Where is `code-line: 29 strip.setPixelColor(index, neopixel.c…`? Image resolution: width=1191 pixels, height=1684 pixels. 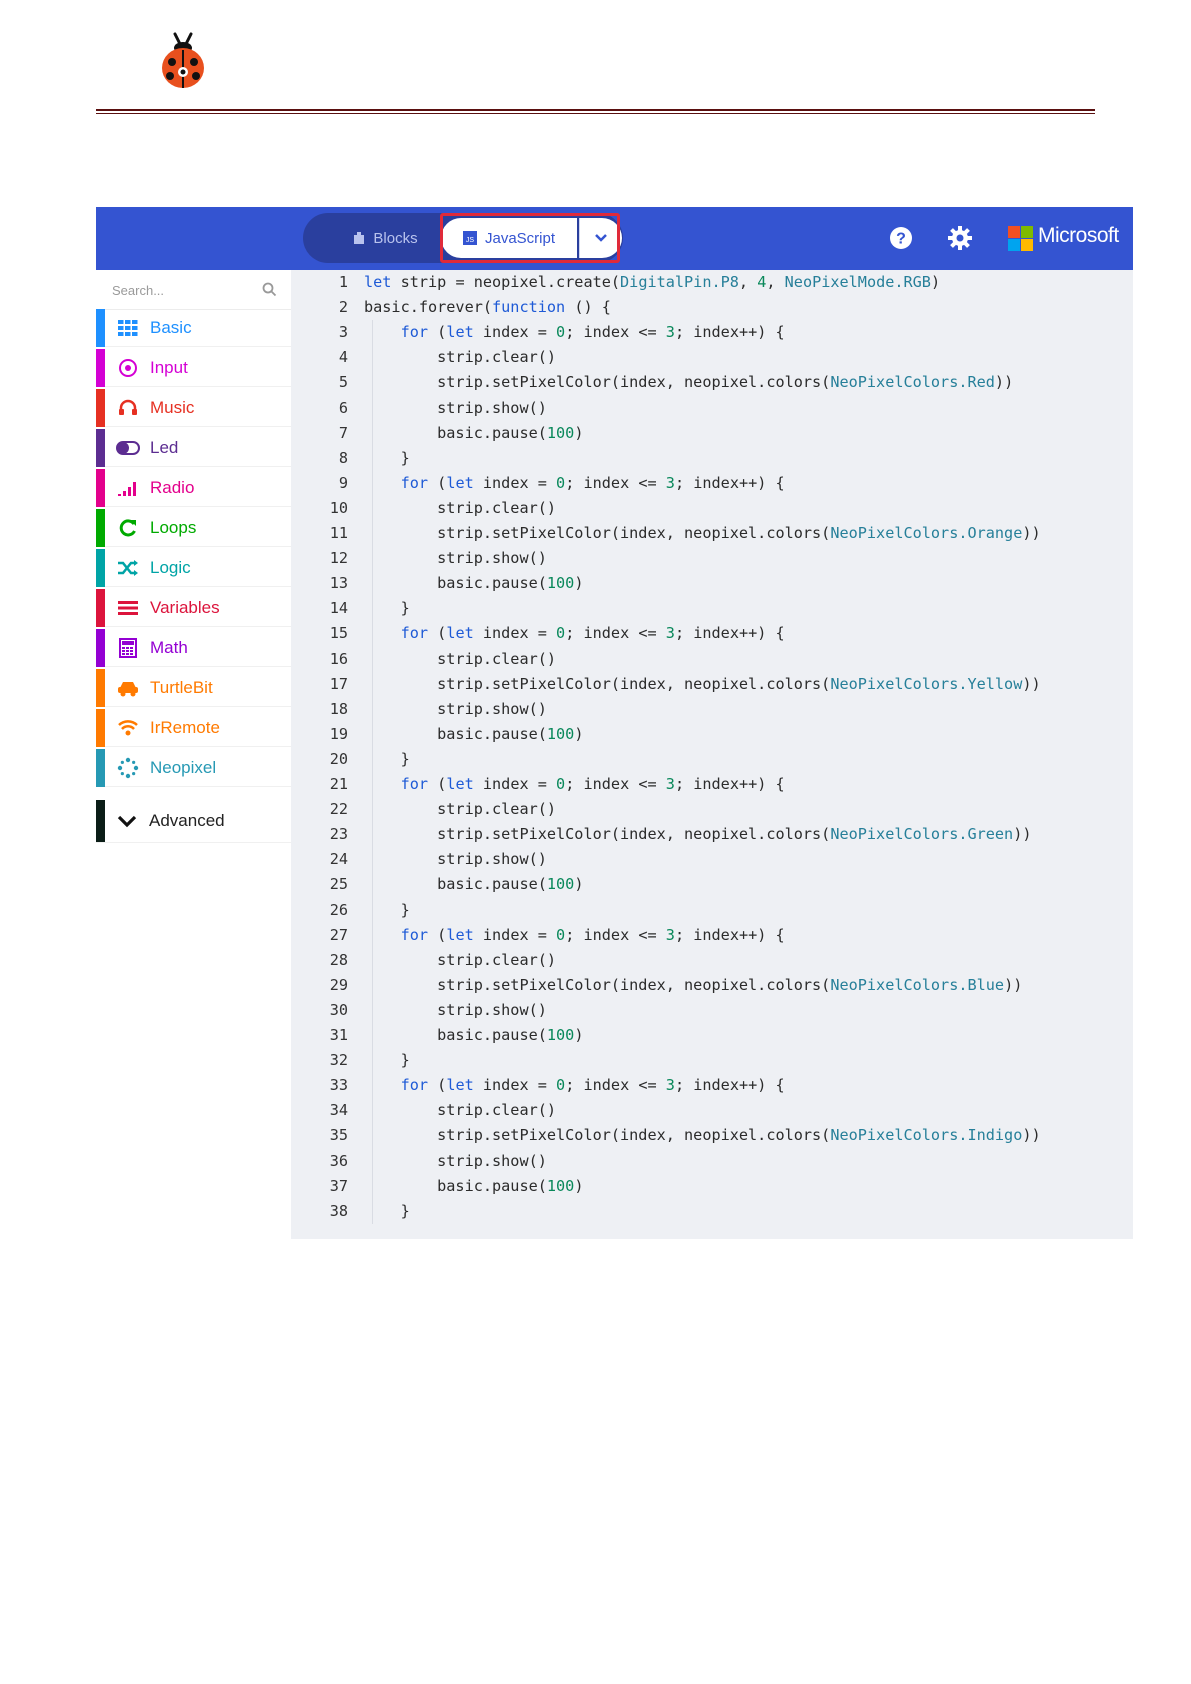 code-line: 29 strip.setPixelColor(index, neopixel.c… is located at coordinates (712, 985).